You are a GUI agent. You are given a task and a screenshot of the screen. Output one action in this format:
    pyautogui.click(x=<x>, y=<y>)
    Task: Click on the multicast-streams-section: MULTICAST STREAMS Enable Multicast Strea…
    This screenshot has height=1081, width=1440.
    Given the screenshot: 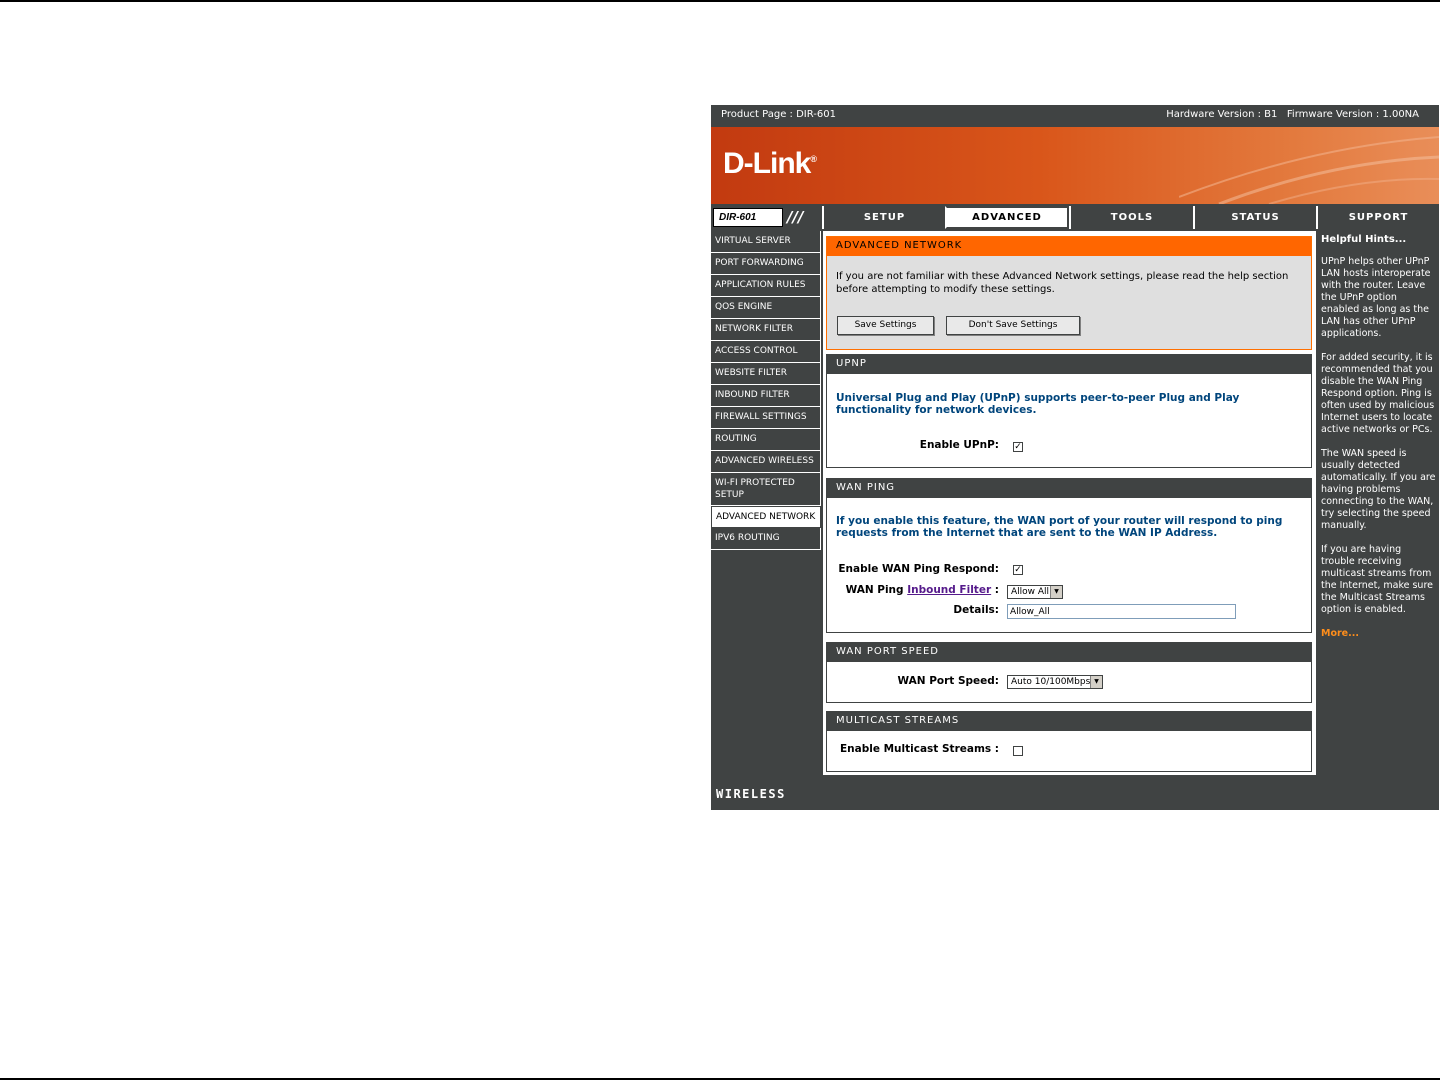 What is the action you would take?
    pyautogui.click(x=1069, y=741)
    